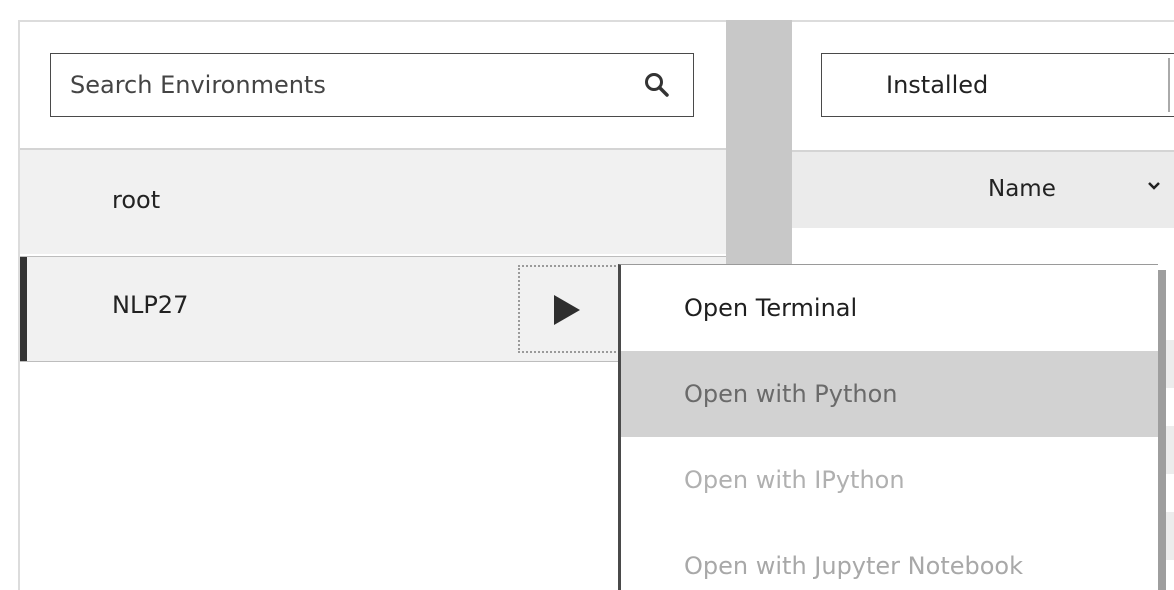 The width and height of the screenshot is (1174, 590). Describe the element at coordinates (937, 85) in the screenshot. I see `package-filter-value: Installed` at that location.